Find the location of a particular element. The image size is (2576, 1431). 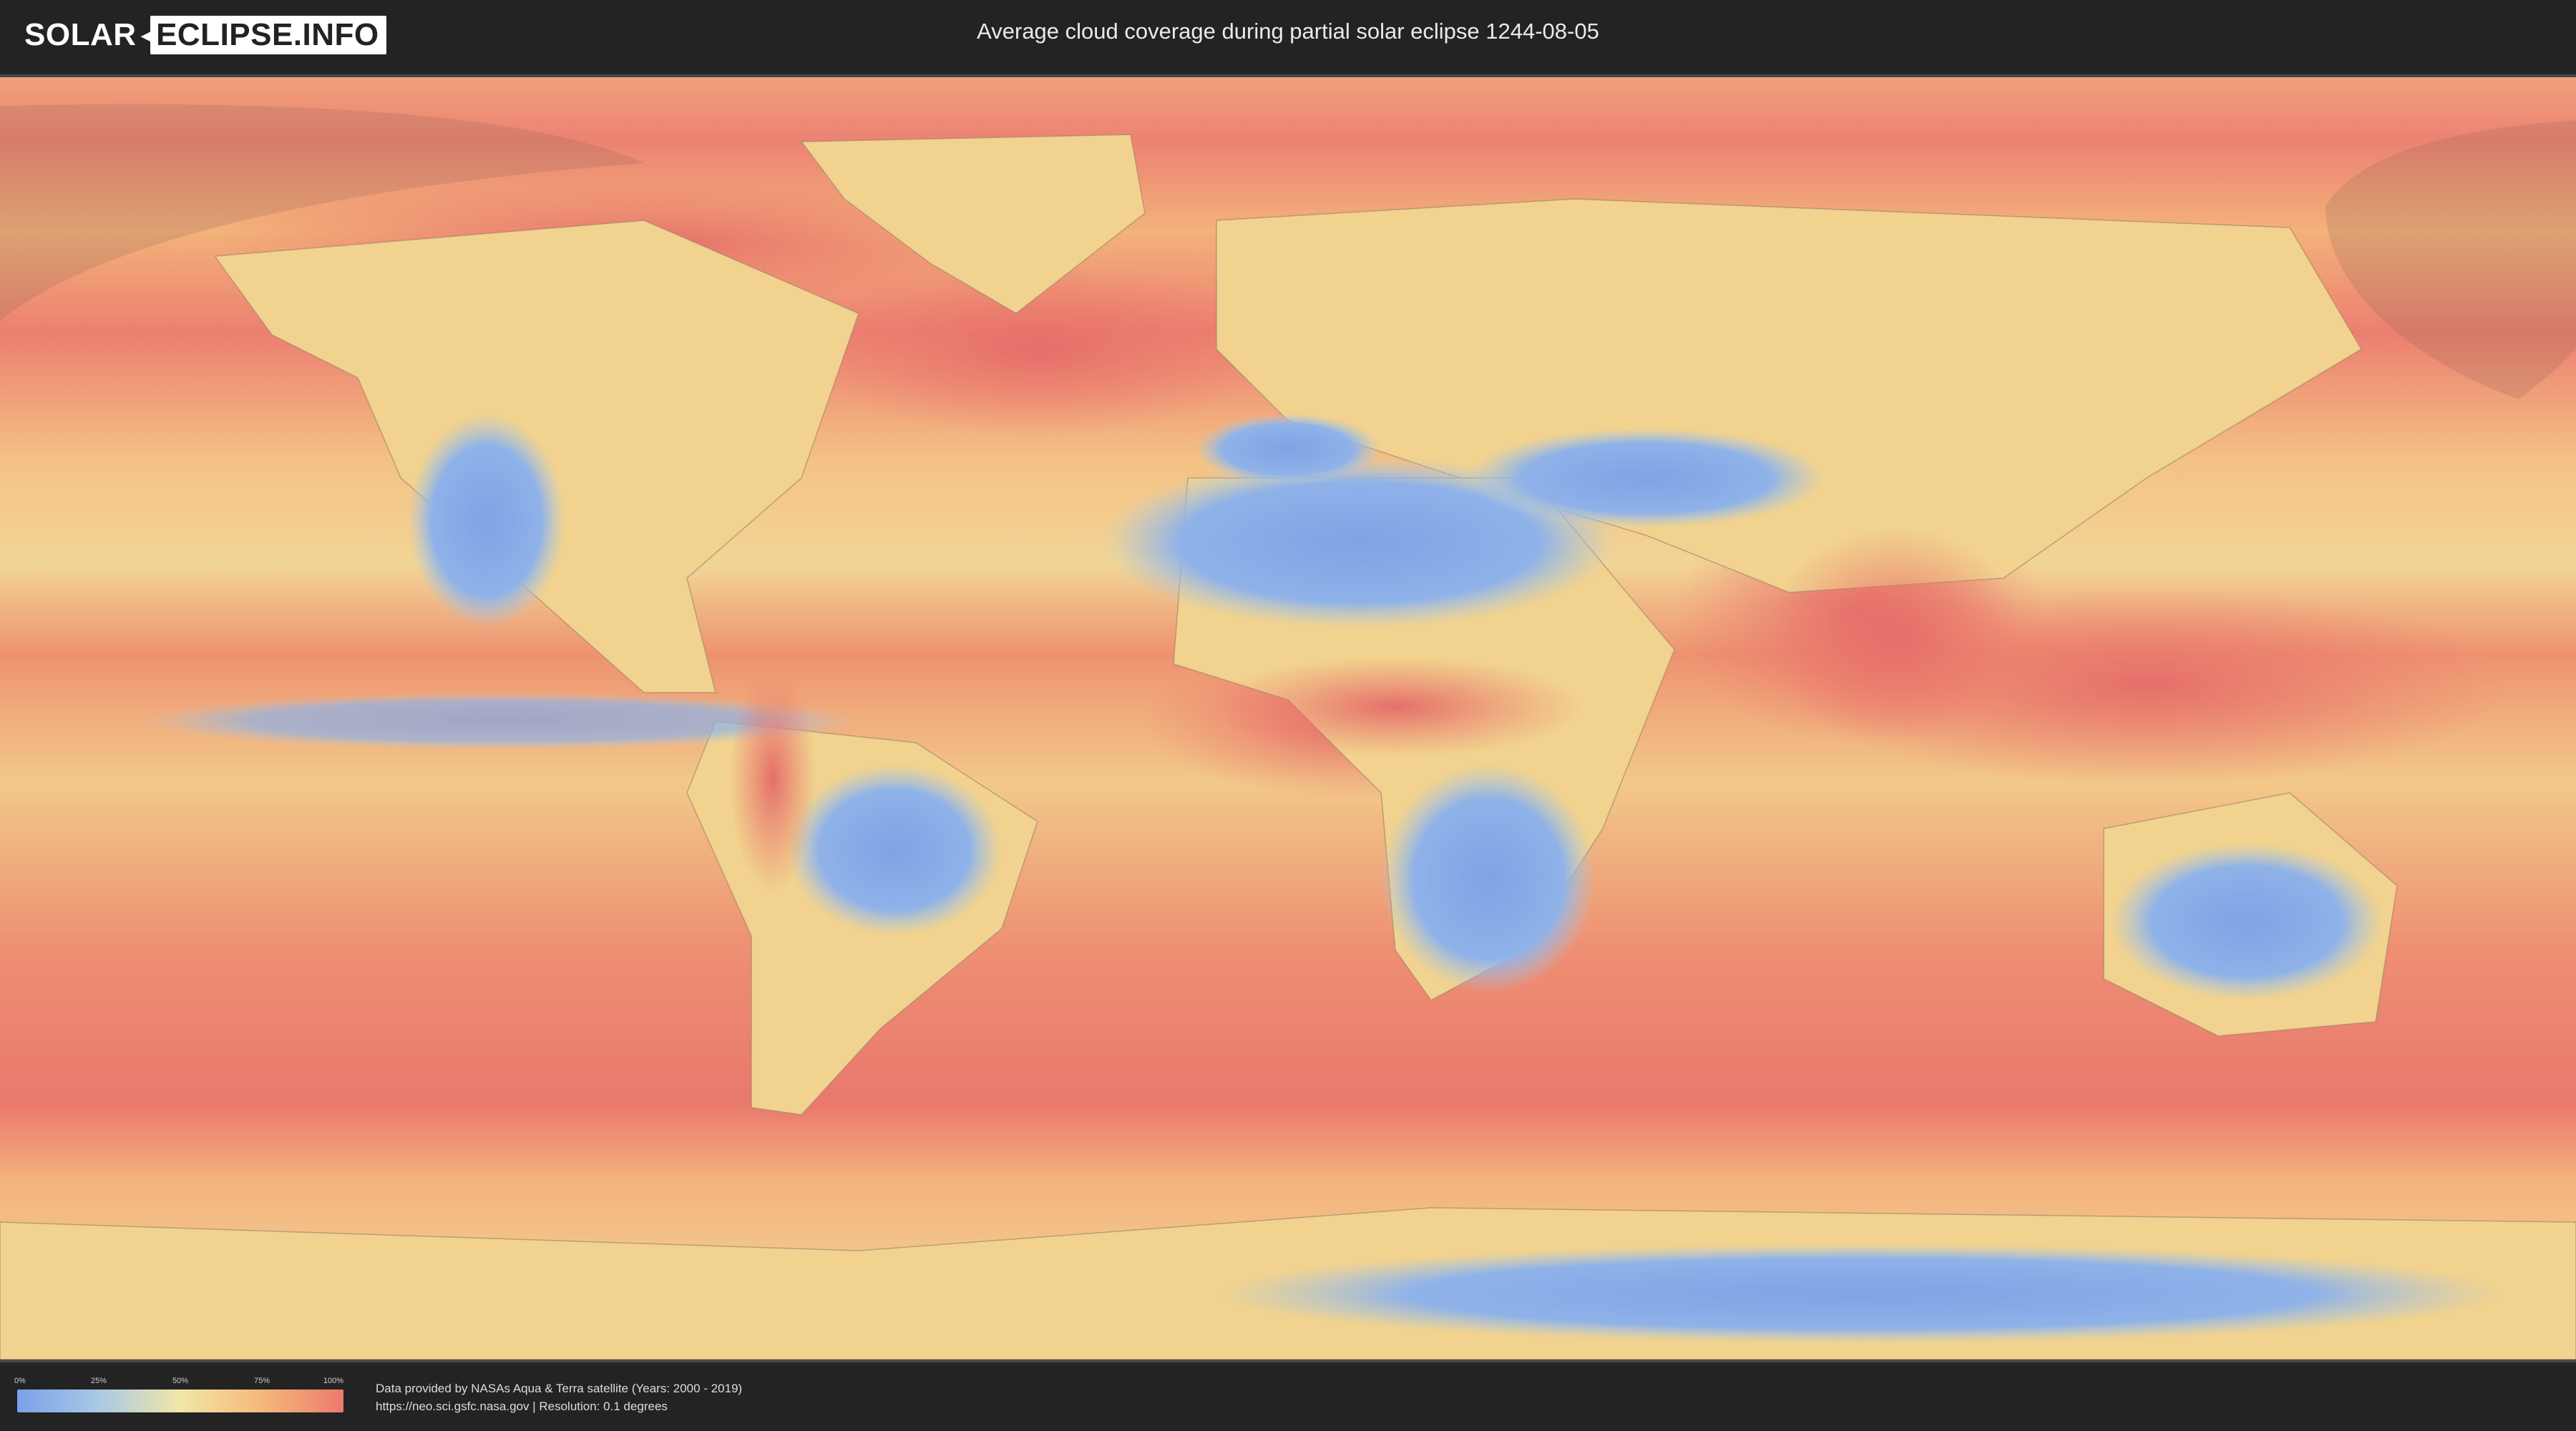

legend-ticks: 0% 25% 50% 75% 100% is located at coordinates (179, 1384).